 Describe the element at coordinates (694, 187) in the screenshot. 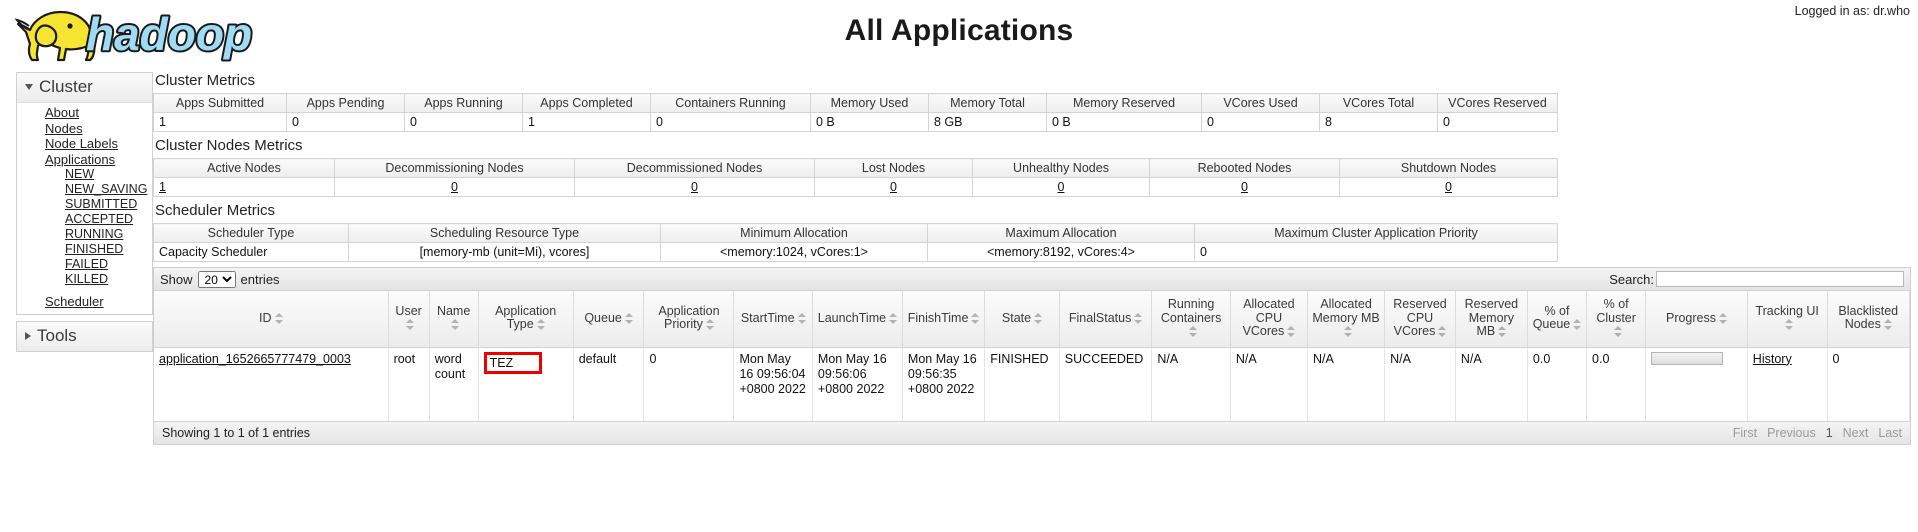

I see `link-decommissioned-nodes: 0` at that location.